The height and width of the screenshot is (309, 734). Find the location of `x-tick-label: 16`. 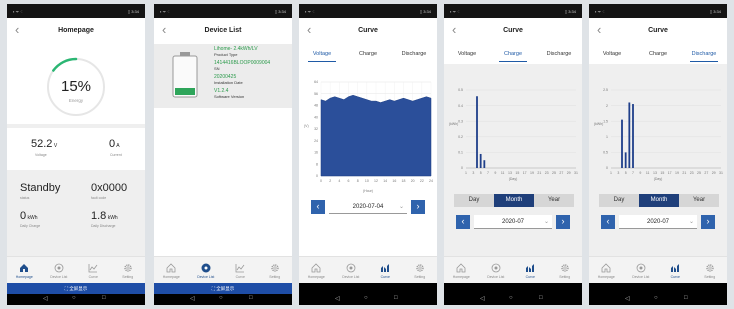

x-tick-label: 16 is located at coordinates (394, 181).